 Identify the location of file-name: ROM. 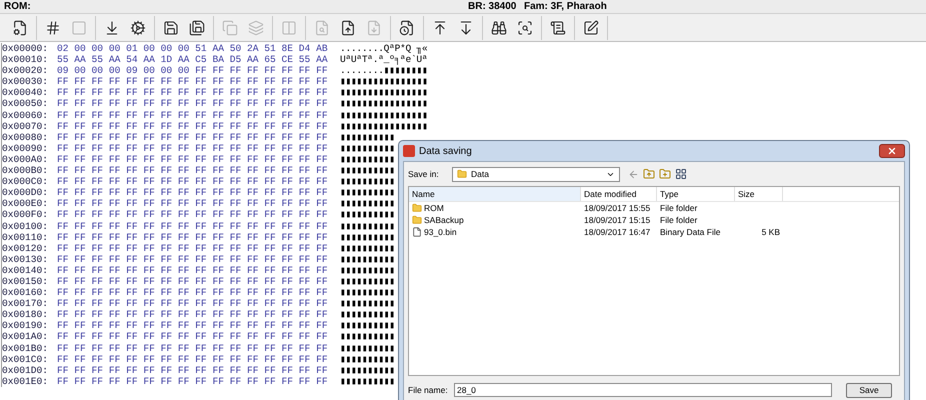
(434, 208).